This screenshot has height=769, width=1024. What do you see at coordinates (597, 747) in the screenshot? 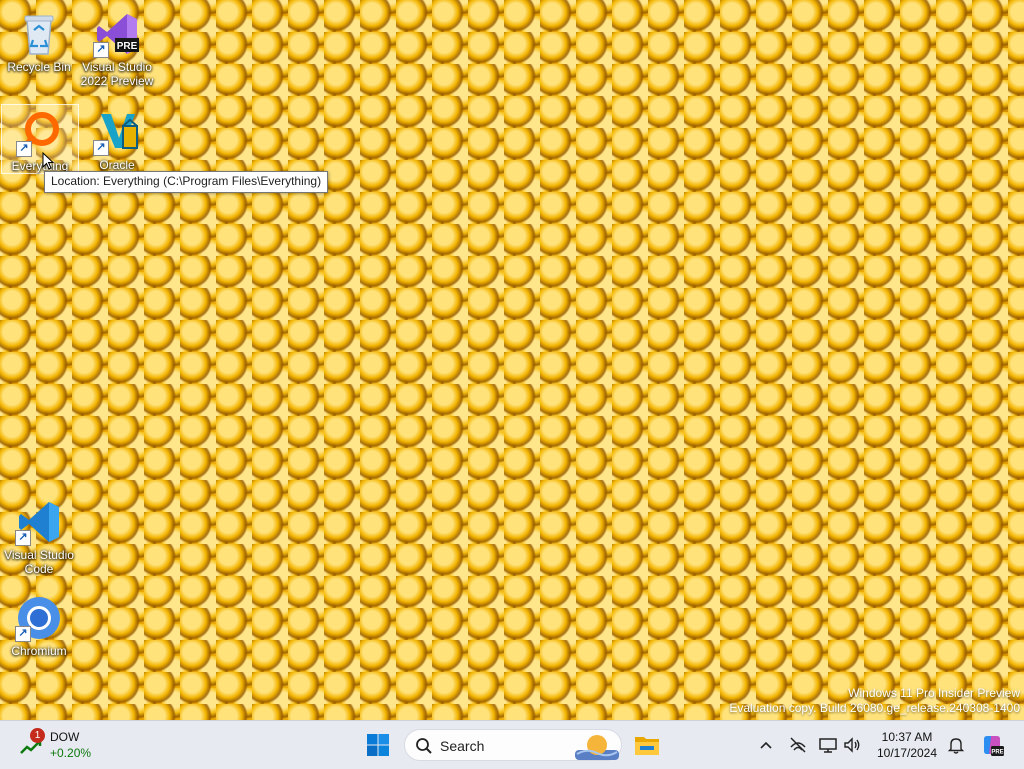
I see `search-highlight-icon` at bounding box center [597, 747].